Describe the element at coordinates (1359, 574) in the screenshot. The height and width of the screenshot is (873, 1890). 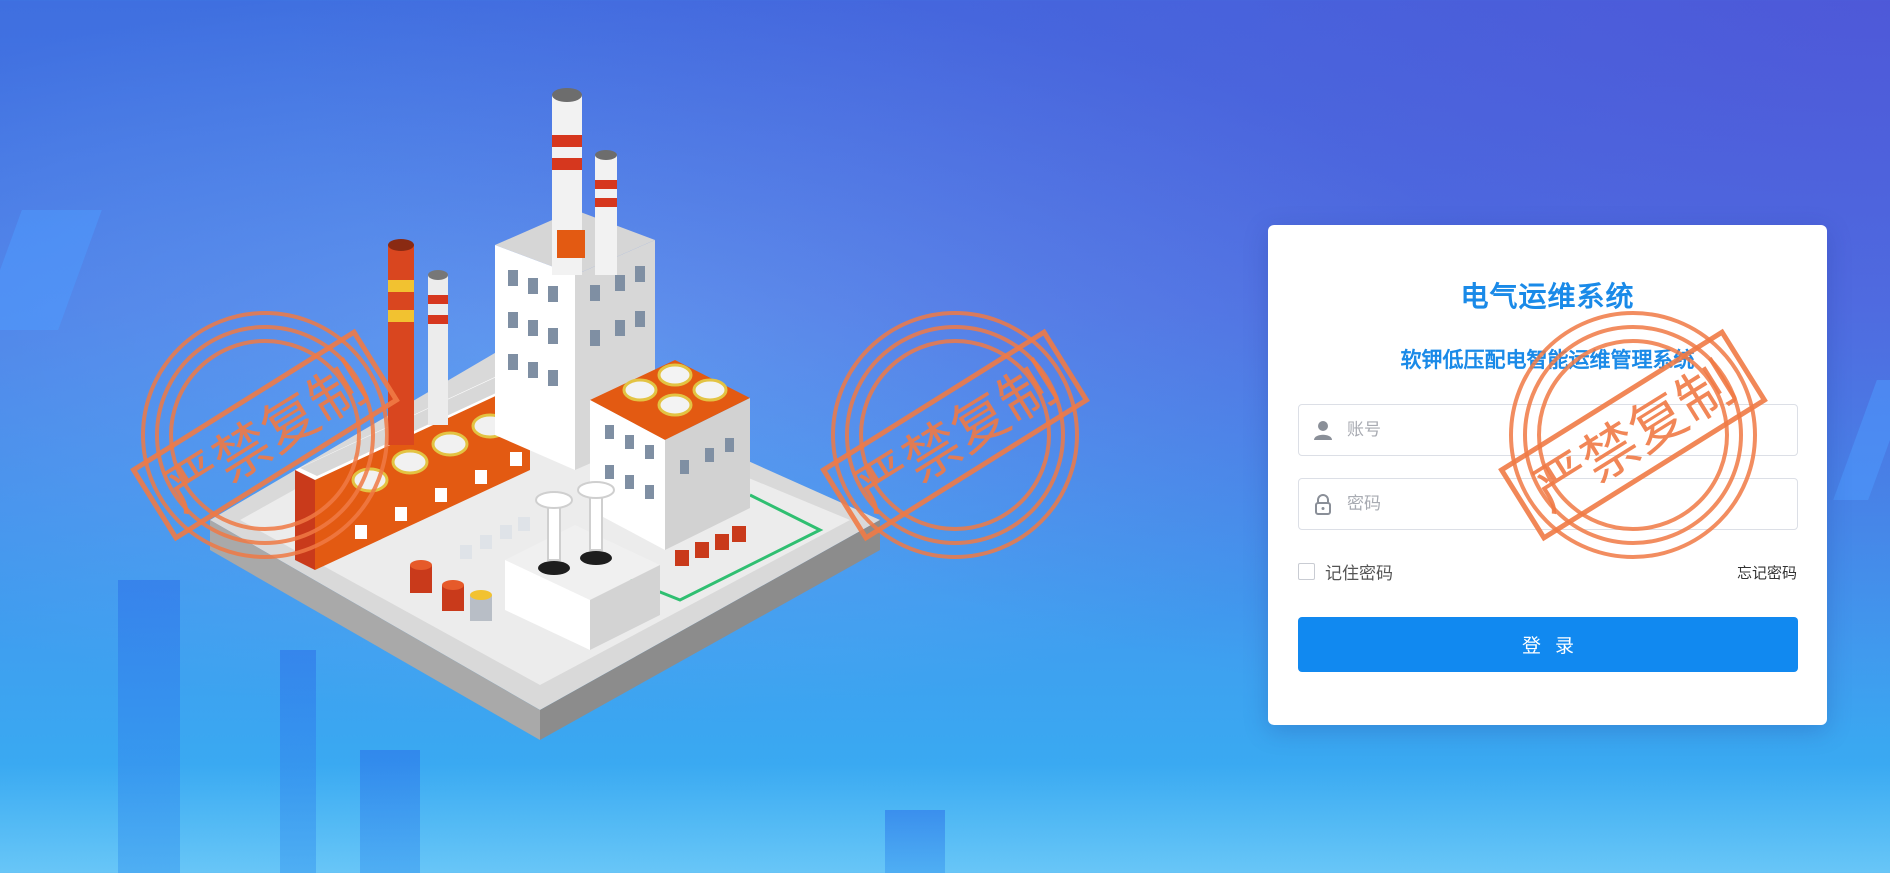
I see `remember-label: 记住密码` at that location.